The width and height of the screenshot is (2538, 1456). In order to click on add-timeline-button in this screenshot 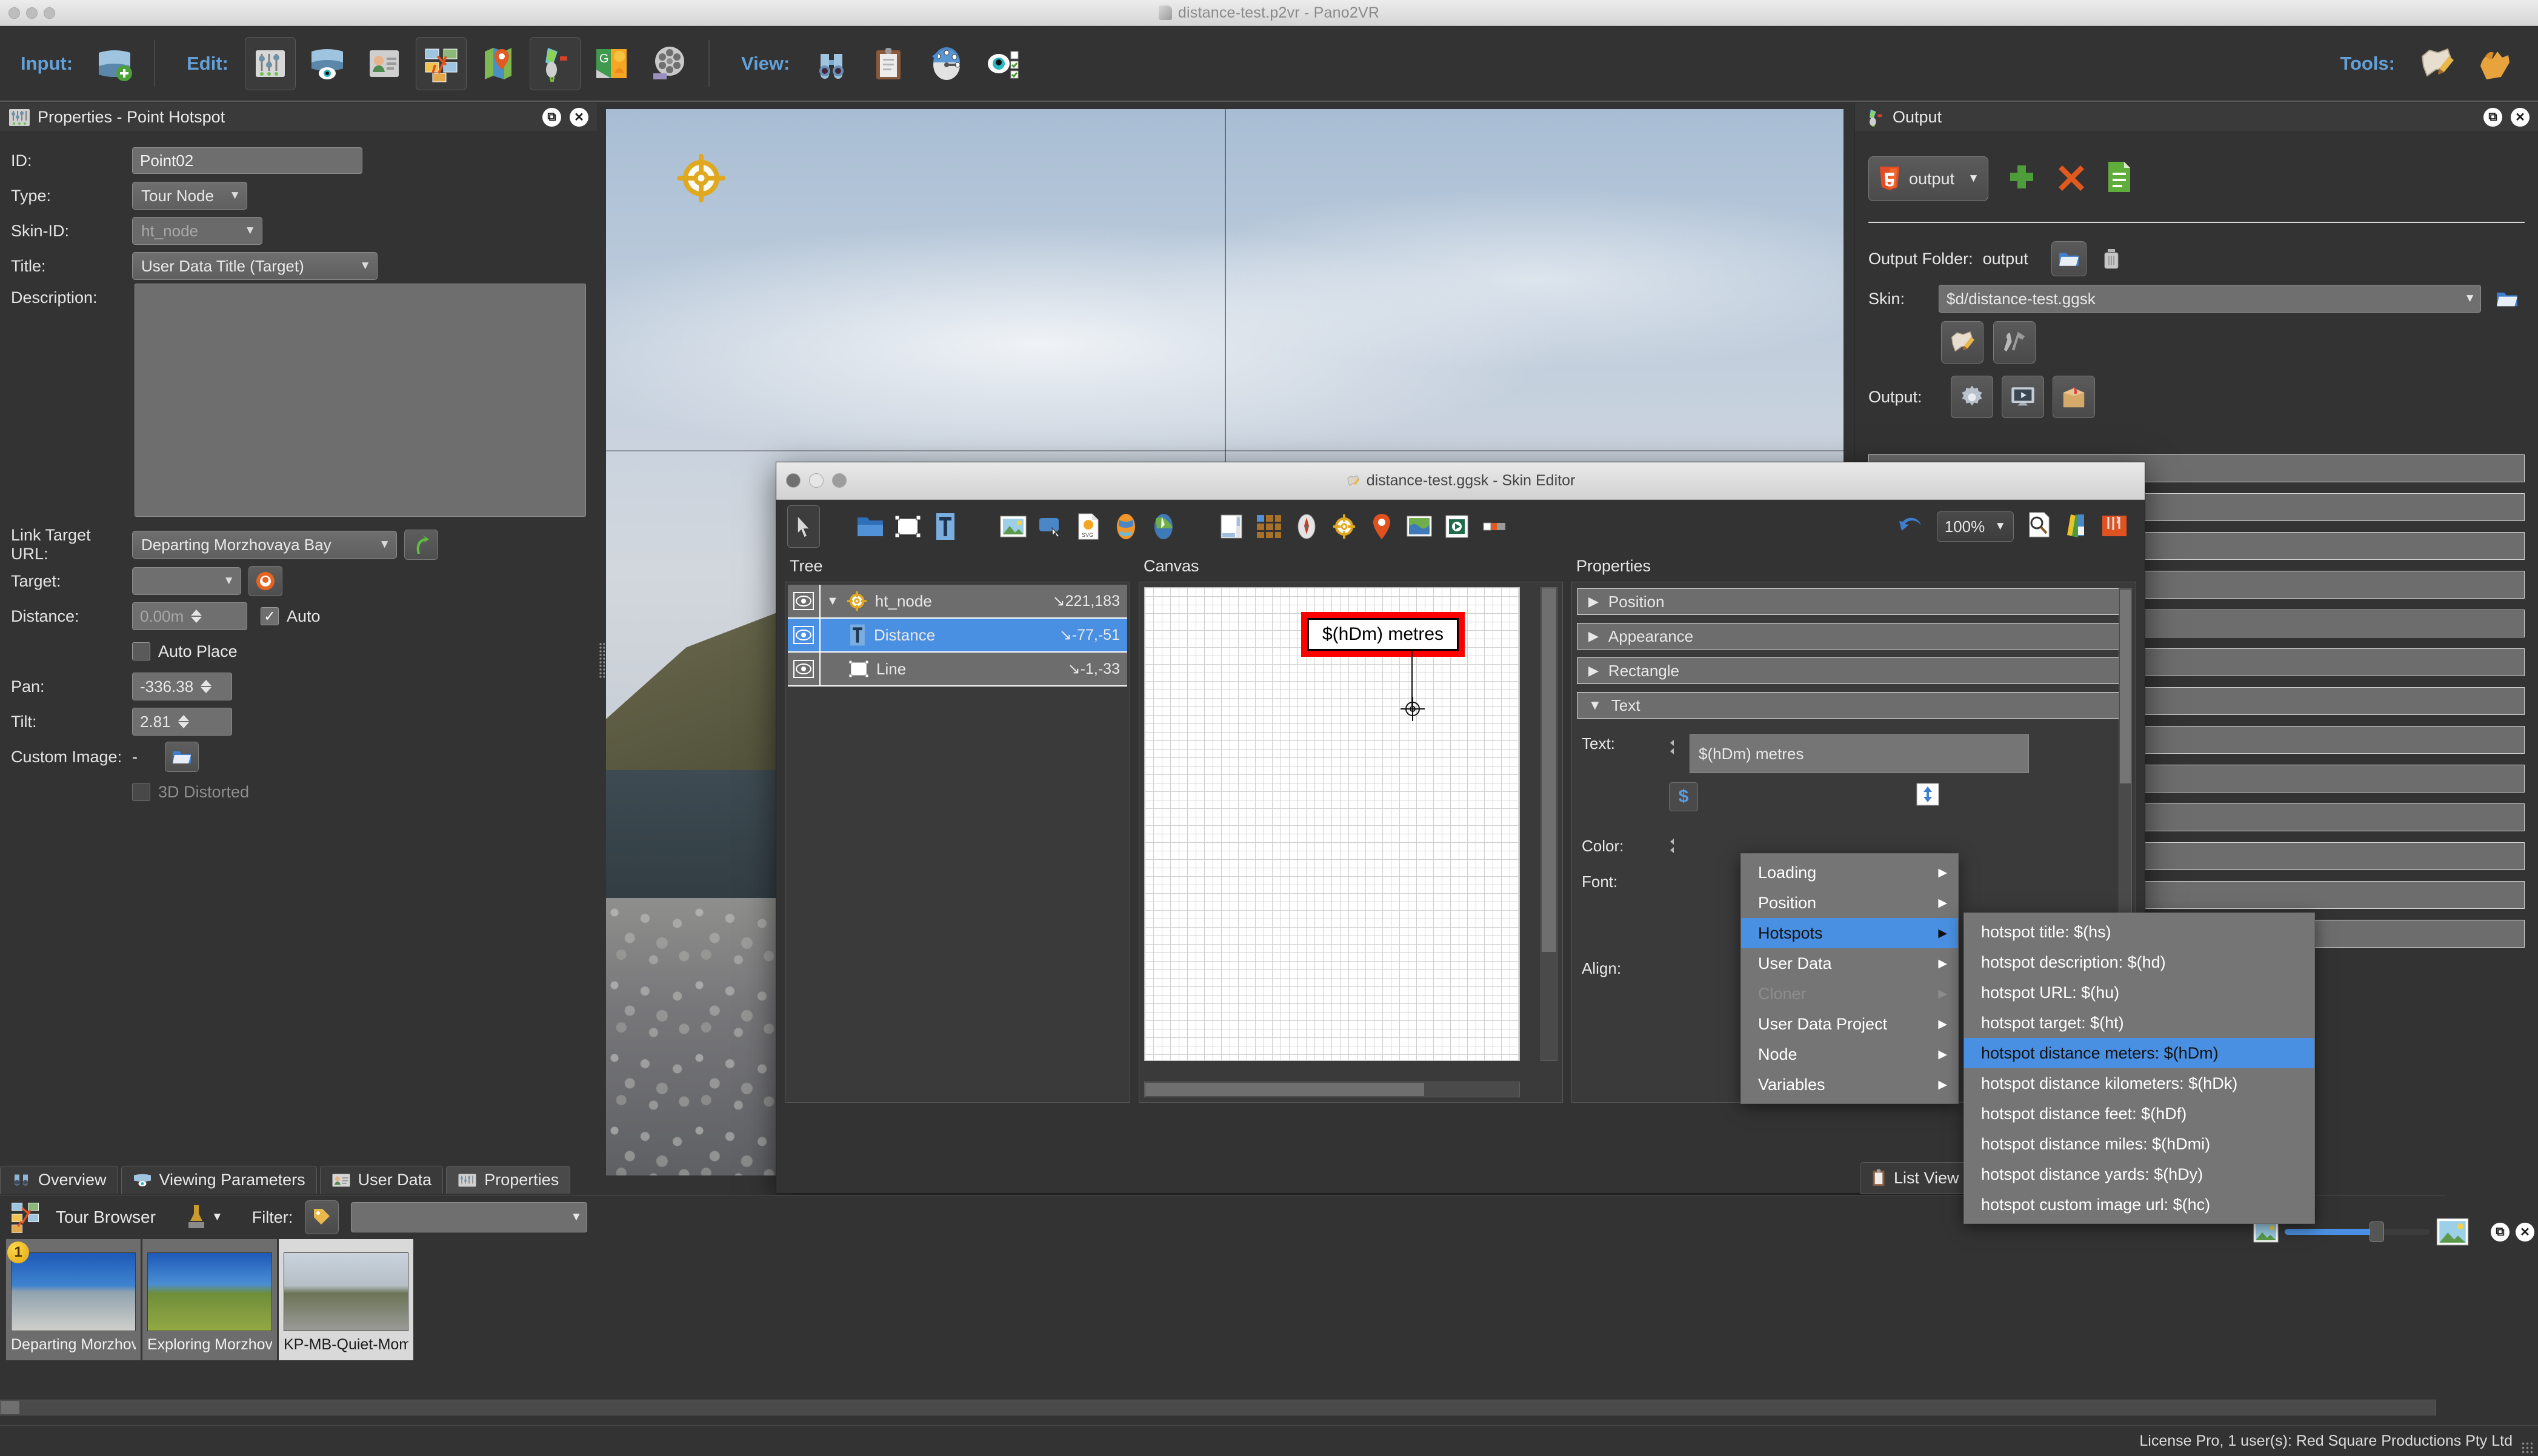, I will do `click(1494, 526)`.